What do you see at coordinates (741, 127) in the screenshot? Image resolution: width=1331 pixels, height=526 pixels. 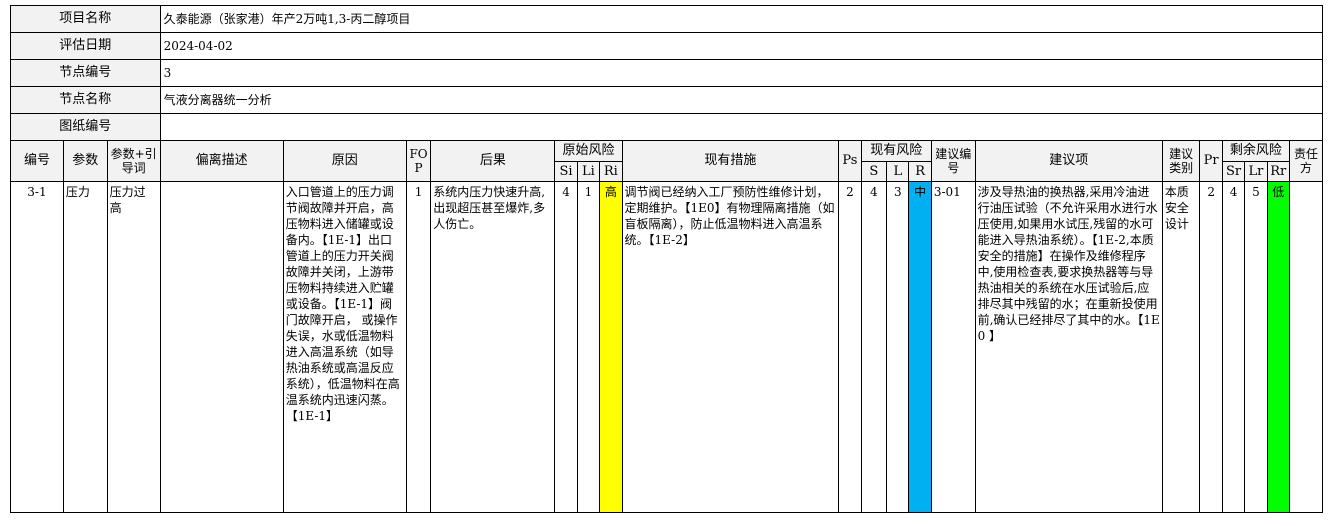 I see `drawing-no-value` at bounding box center [741, 127].